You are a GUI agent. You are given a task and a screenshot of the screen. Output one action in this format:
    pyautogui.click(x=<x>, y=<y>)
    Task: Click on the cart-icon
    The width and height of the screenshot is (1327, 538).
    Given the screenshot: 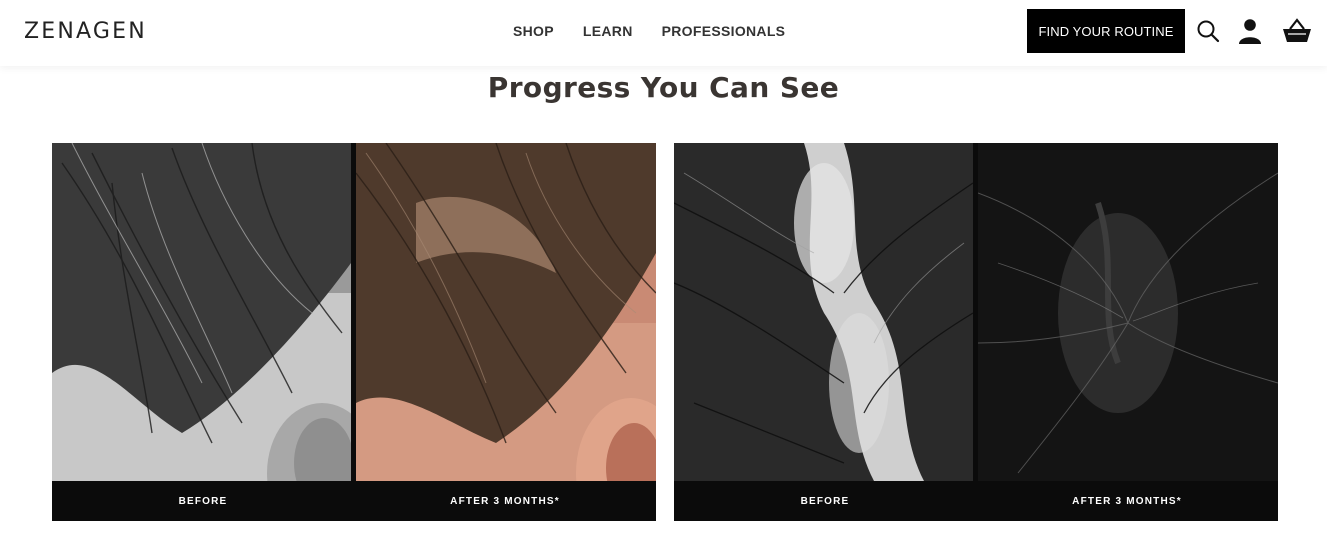 What is the action you would take?
    pyautogui.click(x=1297, y=31)
    